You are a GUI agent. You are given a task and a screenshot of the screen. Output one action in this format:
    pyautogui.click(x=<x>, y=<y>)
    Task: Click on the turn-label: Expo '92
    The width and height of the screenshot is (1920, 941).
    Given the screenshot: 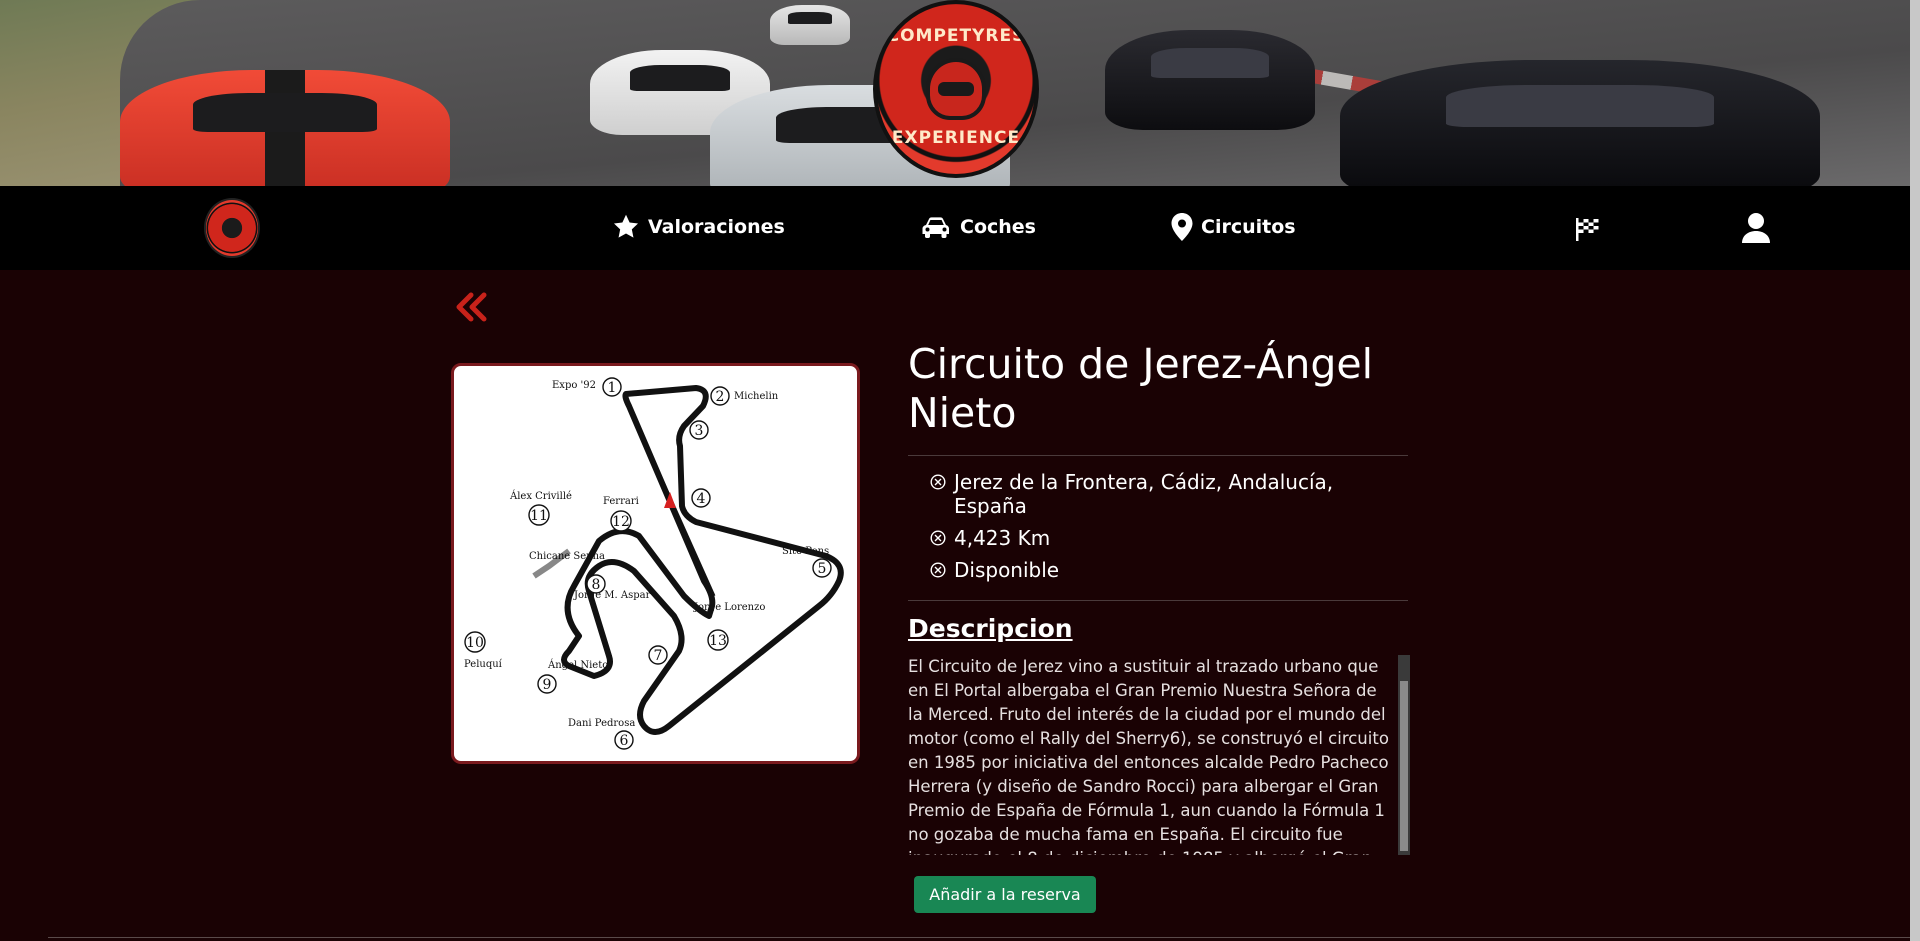 What is the action you would take?
    pyautogui.click(x=574, y=385)
    